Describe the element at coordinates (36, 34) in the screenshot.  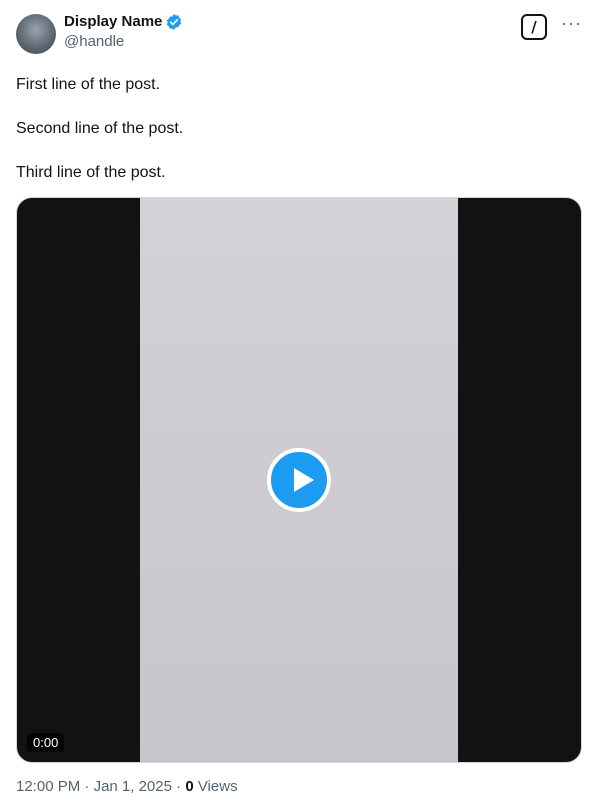
I see `avatar` at that location.